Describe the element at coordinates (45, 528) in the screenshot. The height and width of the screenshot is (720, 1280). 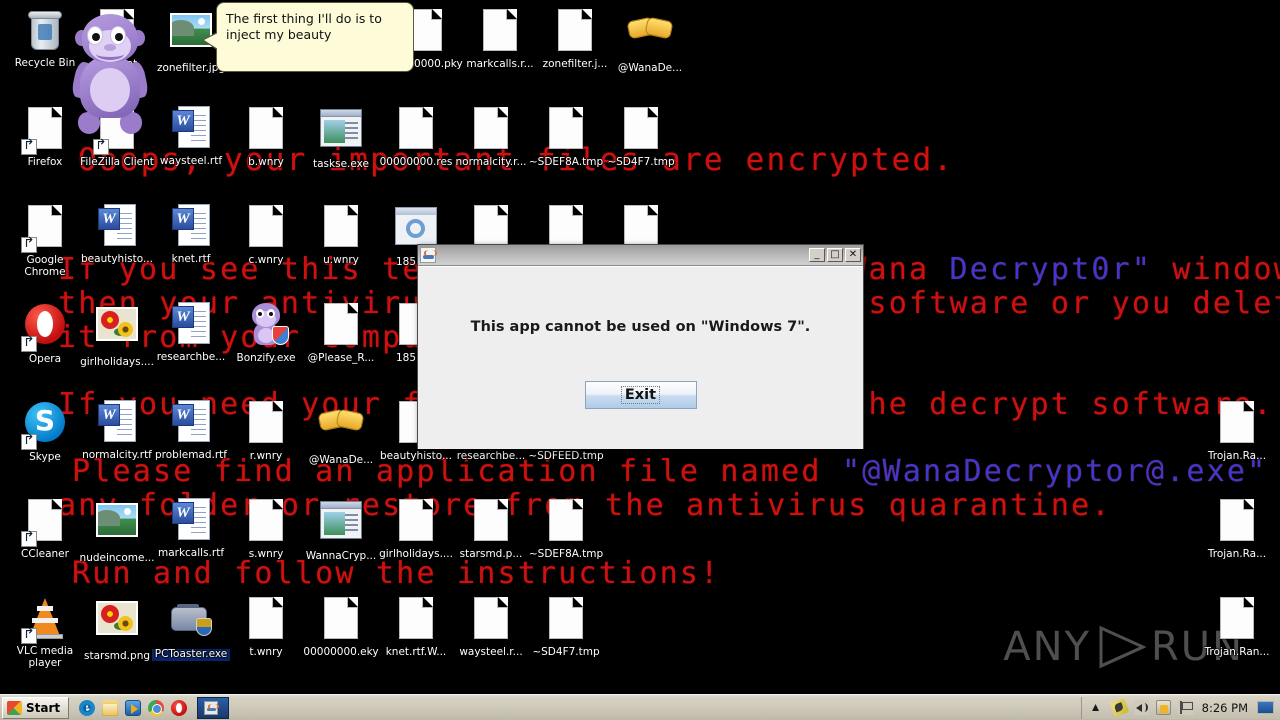
I see `desktop-icon: CCleaner` at that location.